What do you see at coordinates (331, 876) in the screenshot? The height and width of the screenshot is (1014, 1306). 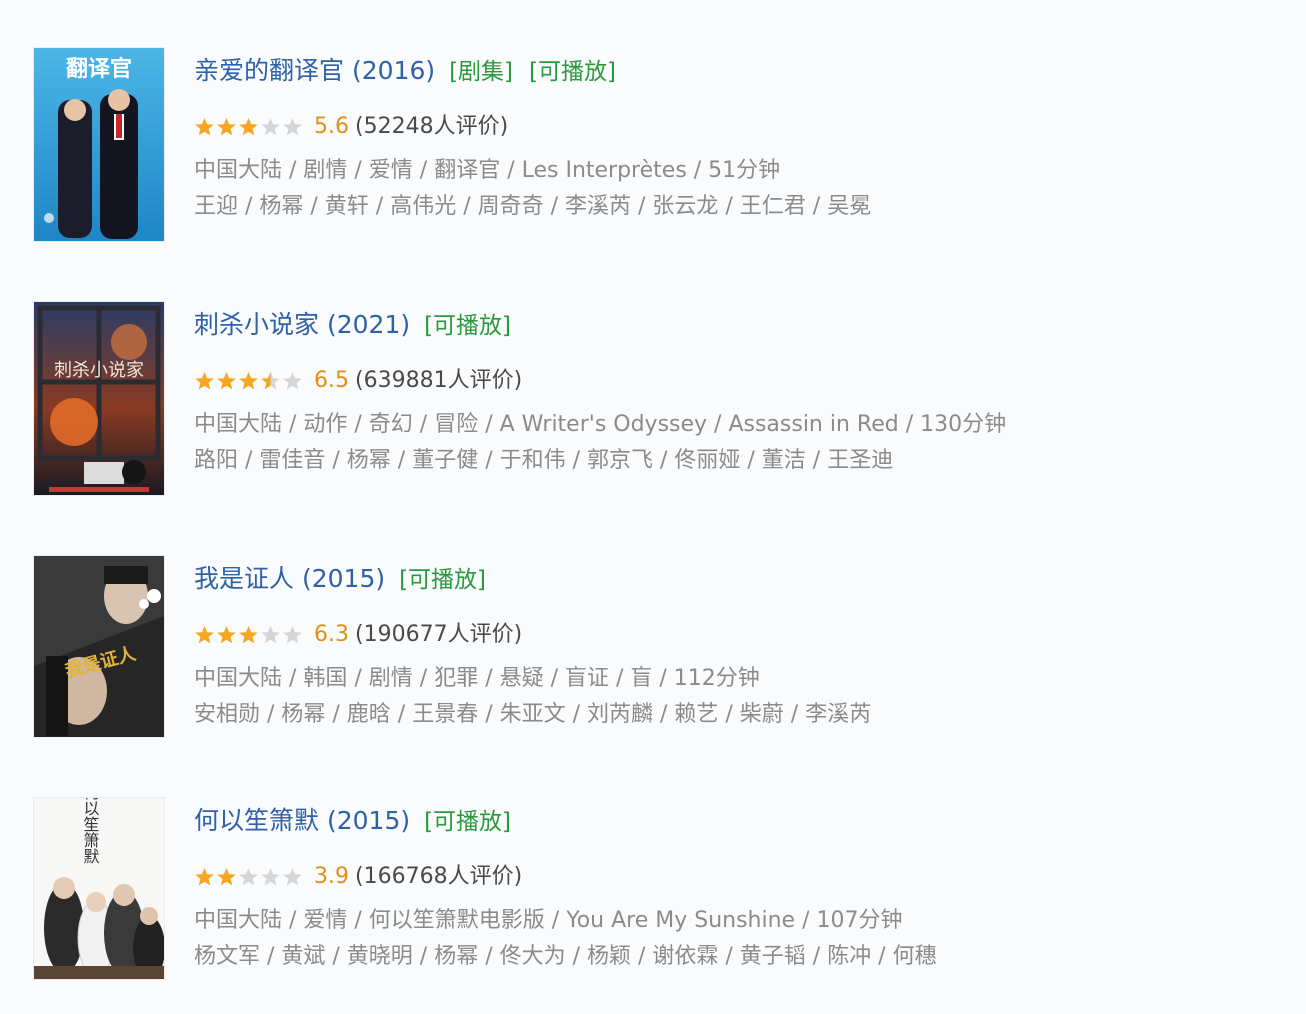 I see `rating-score: 3.9` at bounding box center [331, 876].